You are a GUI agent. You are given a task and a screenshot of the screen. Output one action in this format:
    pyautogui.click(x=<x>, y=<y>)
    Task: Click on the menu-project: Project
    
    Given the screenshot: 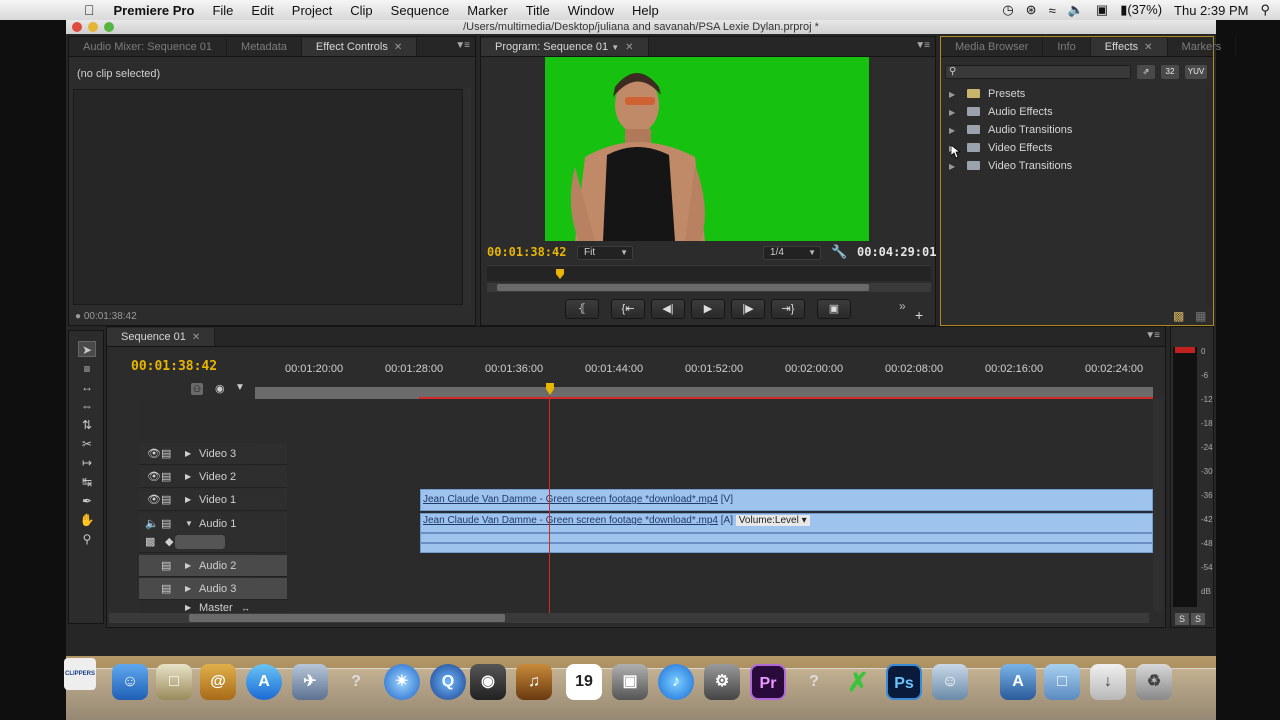 What is the action you would take?
    pyautogui.click(x=312, y=10)
    